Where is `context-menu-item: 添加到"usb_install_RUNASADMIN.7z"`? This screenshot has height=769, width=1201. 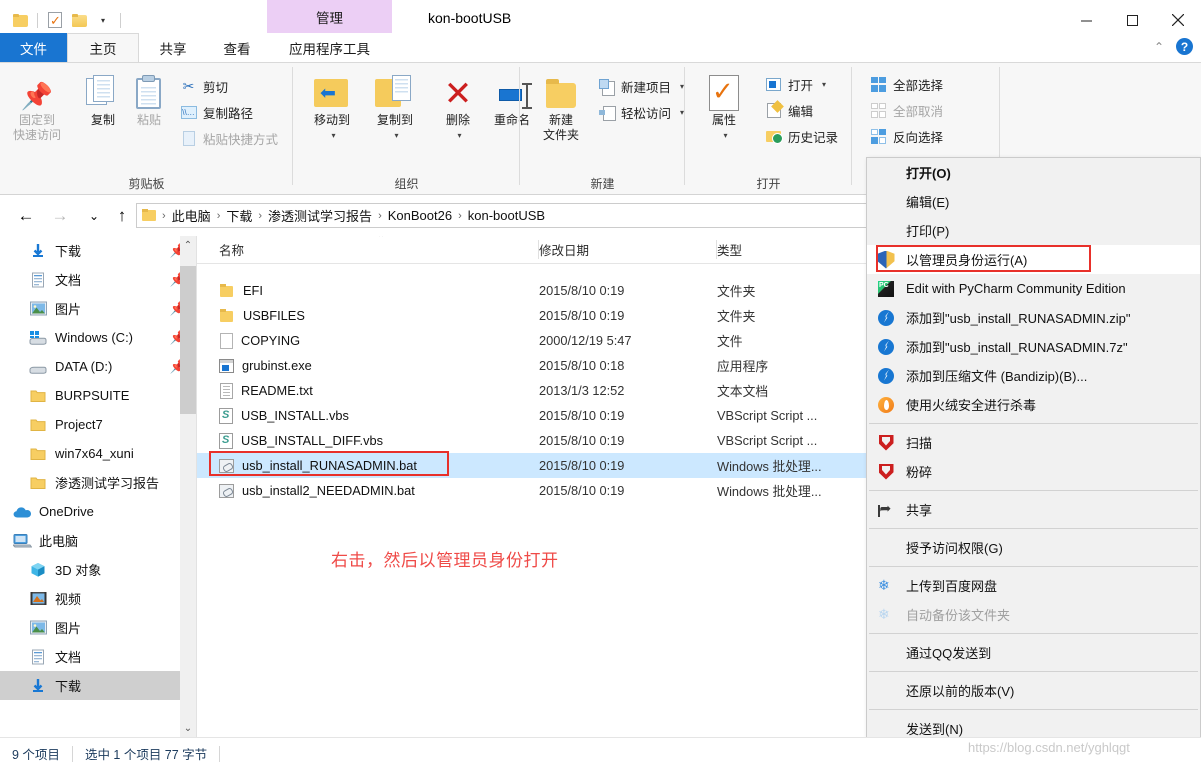 context-menu-item: 添加到"usb_install_RUNASADMIN.7z" is located at coordinates (1033, 346).